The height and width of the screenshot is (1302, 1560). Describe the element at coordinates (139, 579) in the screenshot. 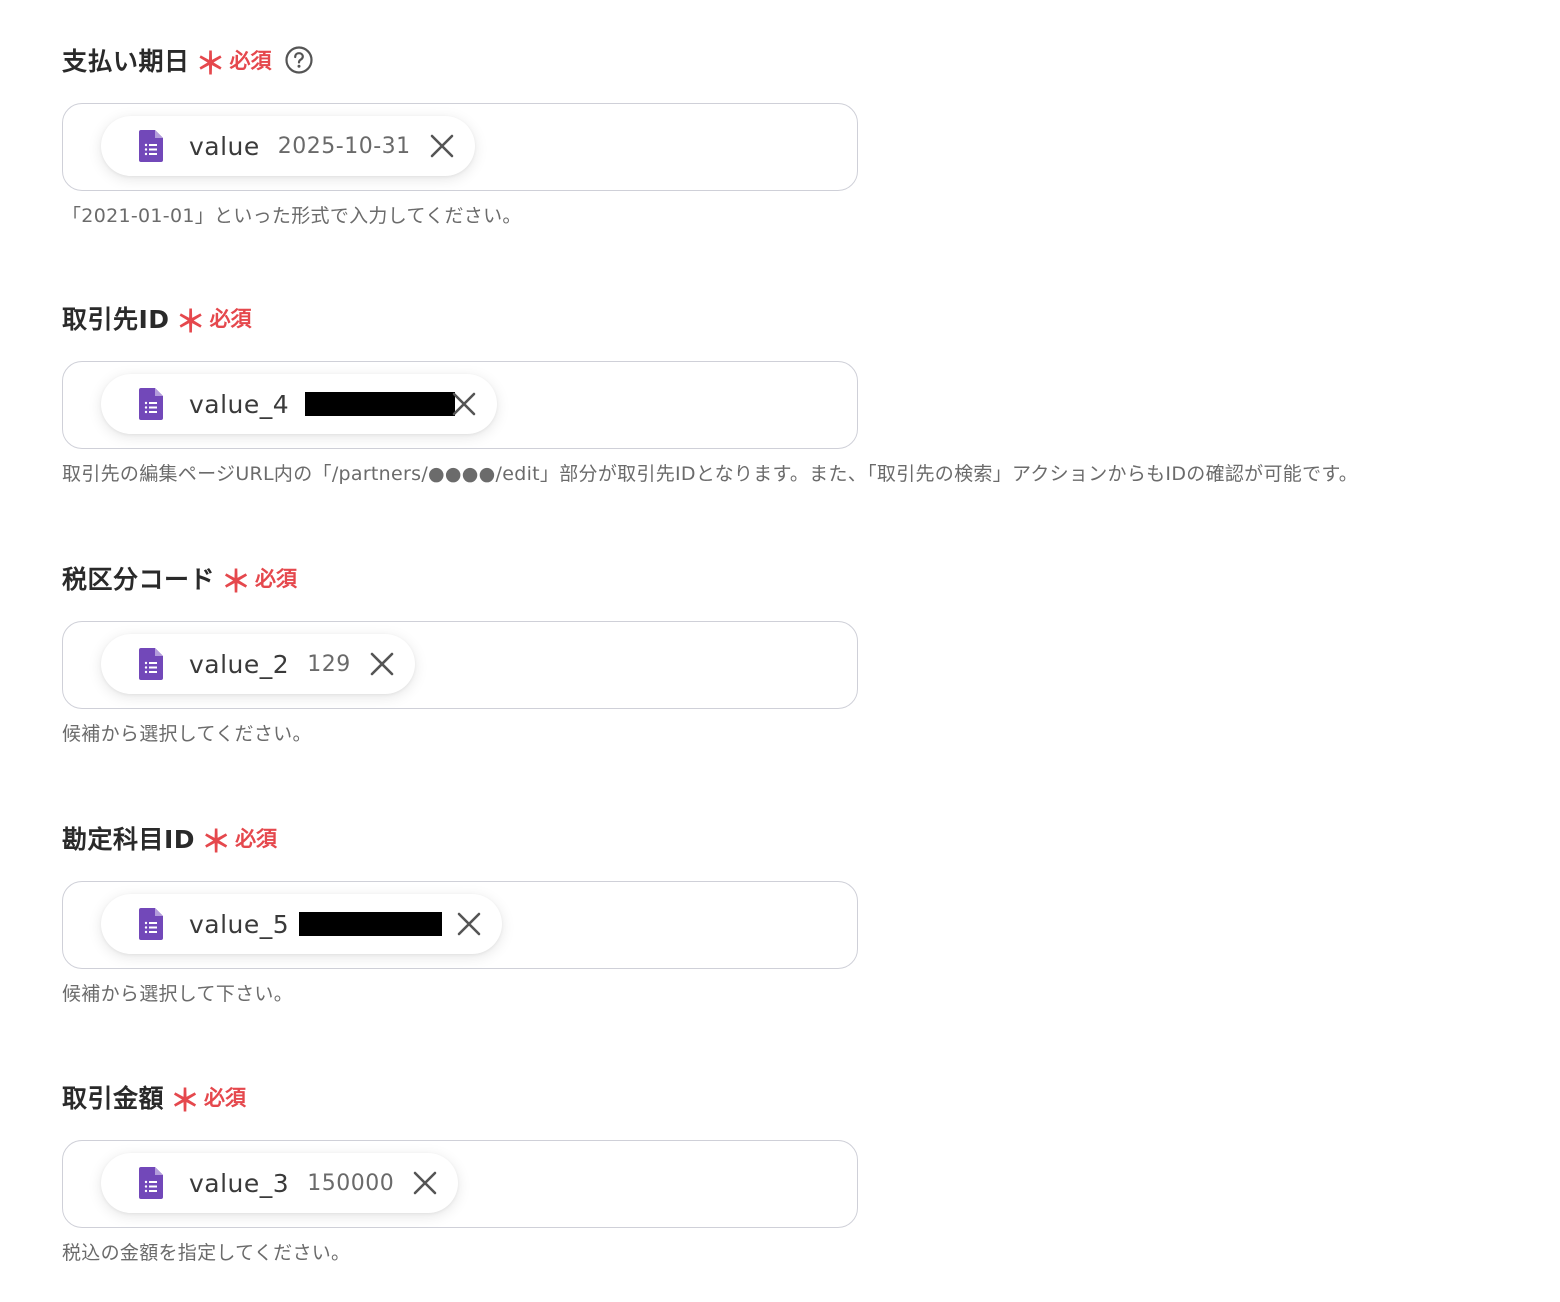

I see `field-label: 税区分コード` at that location.